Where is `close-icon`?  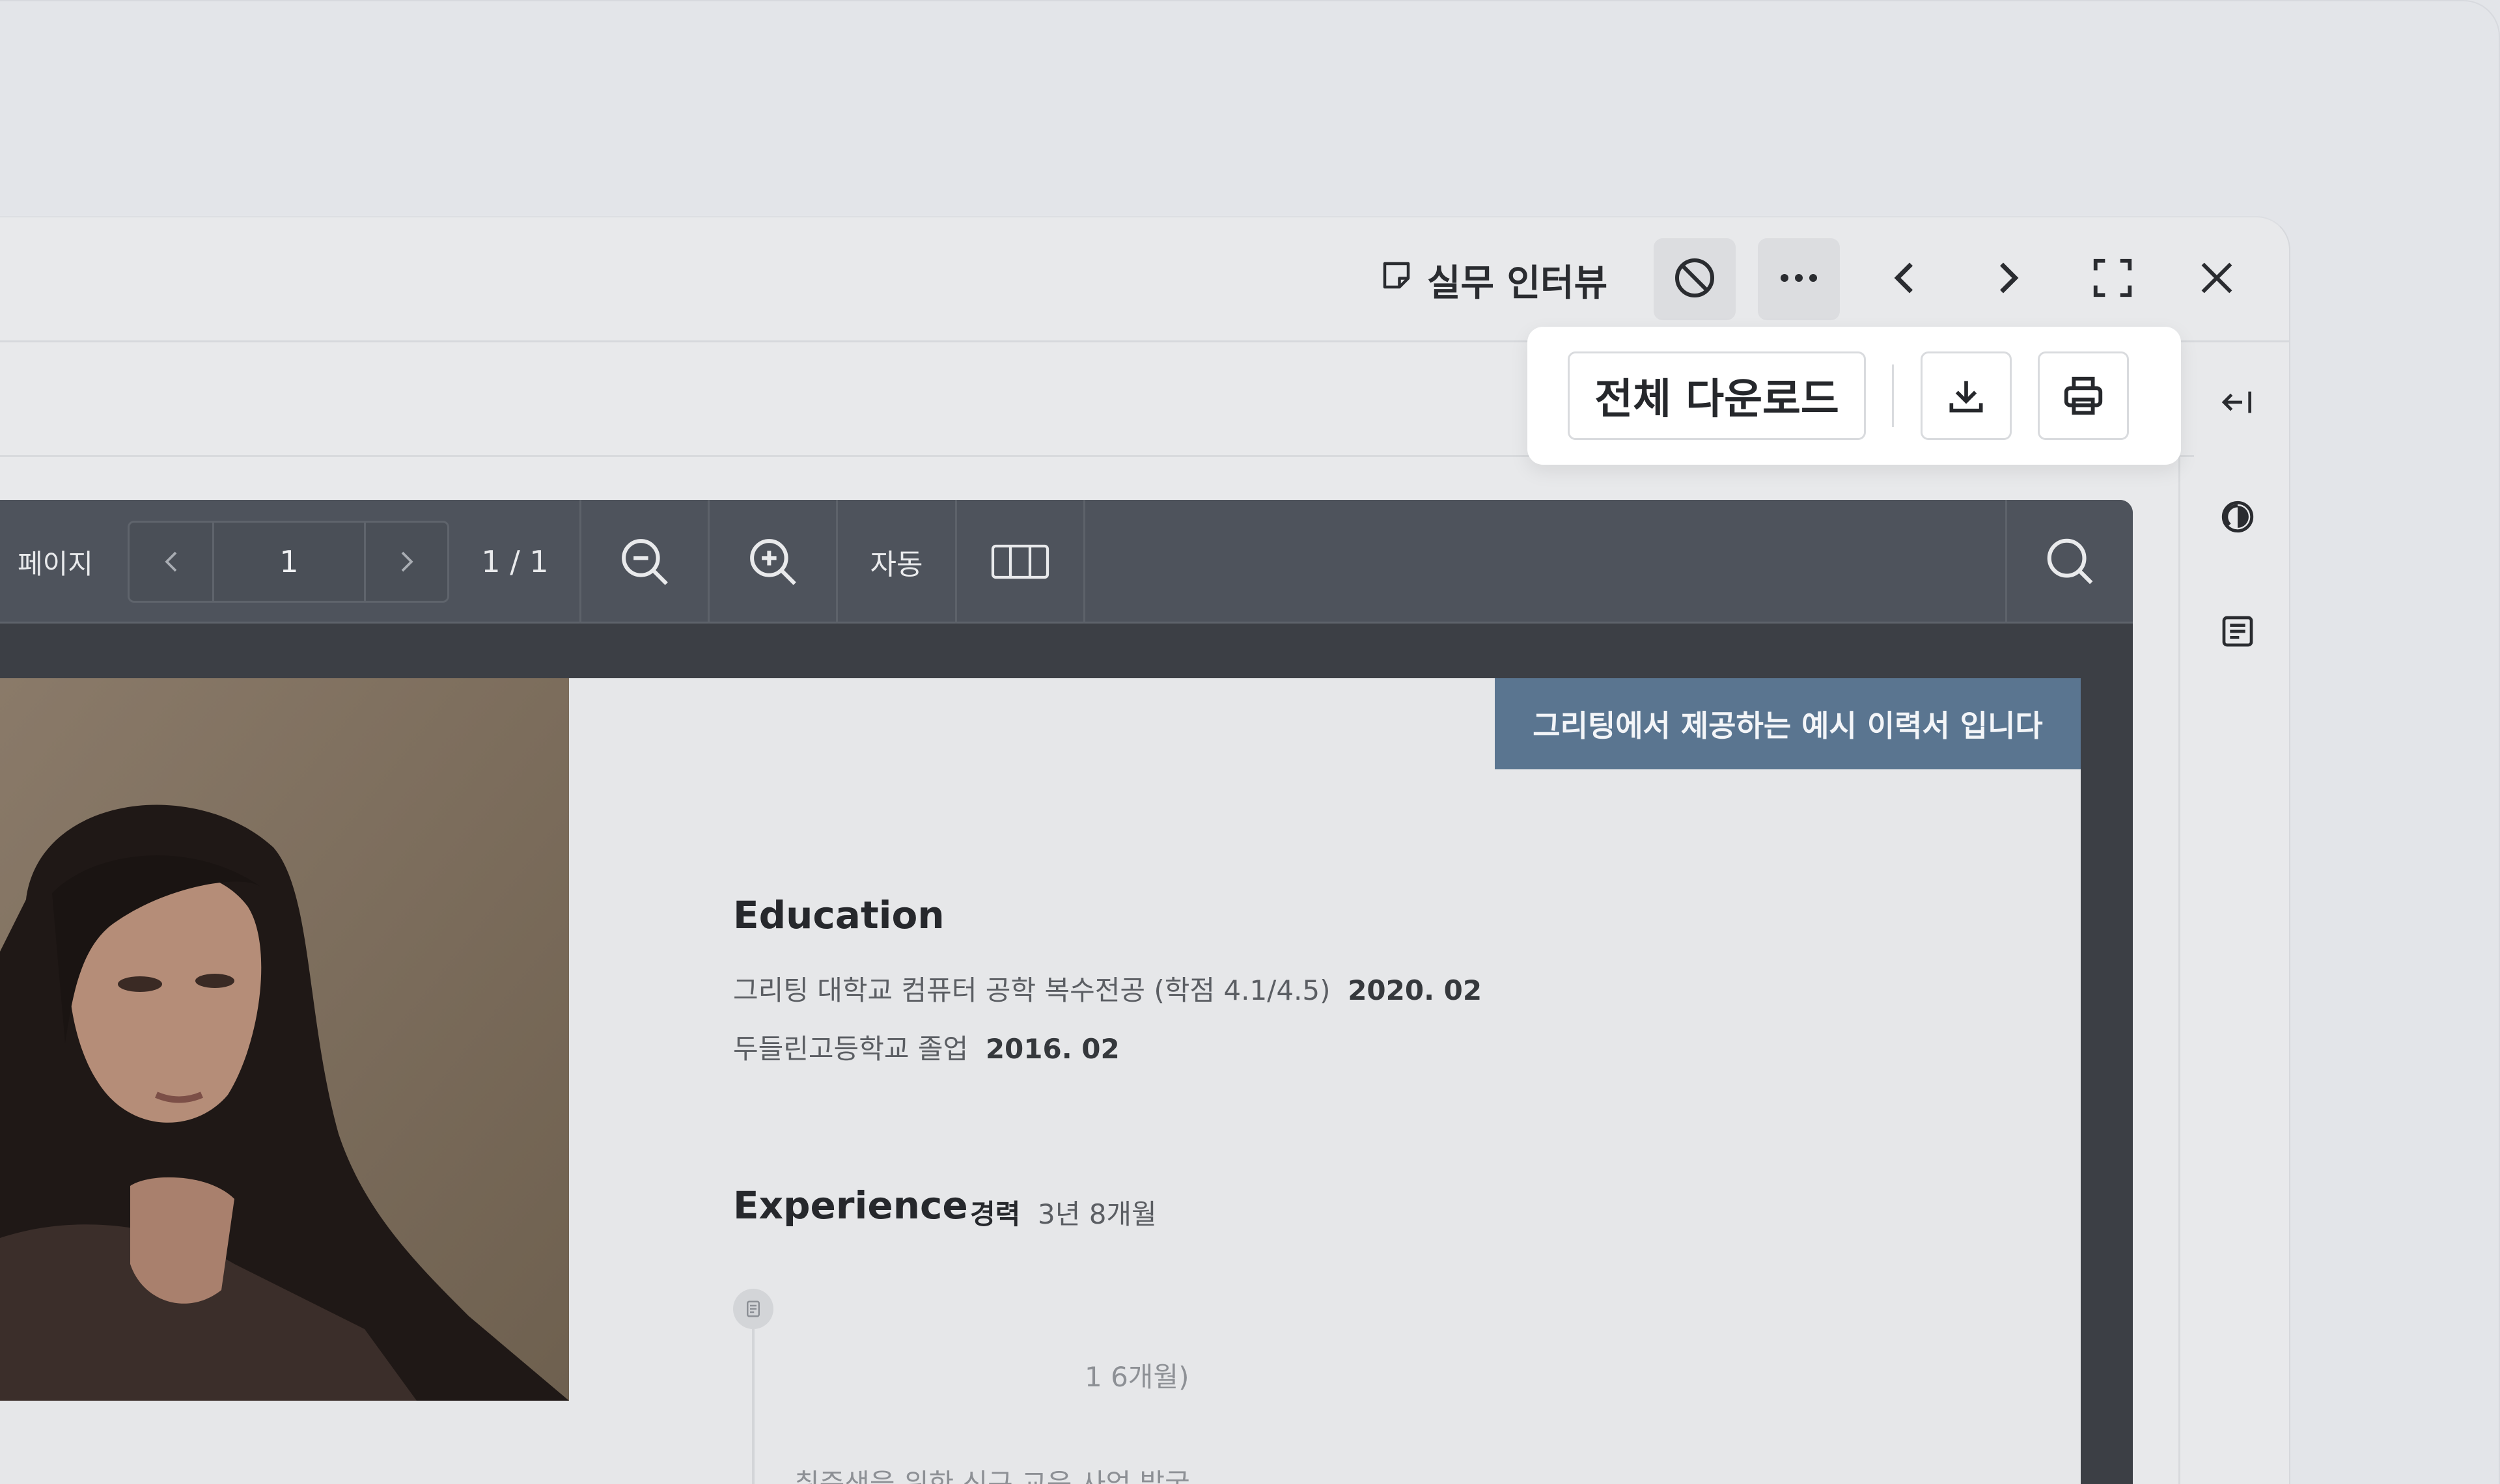
close-icon is located at coordinates (2217, 279).